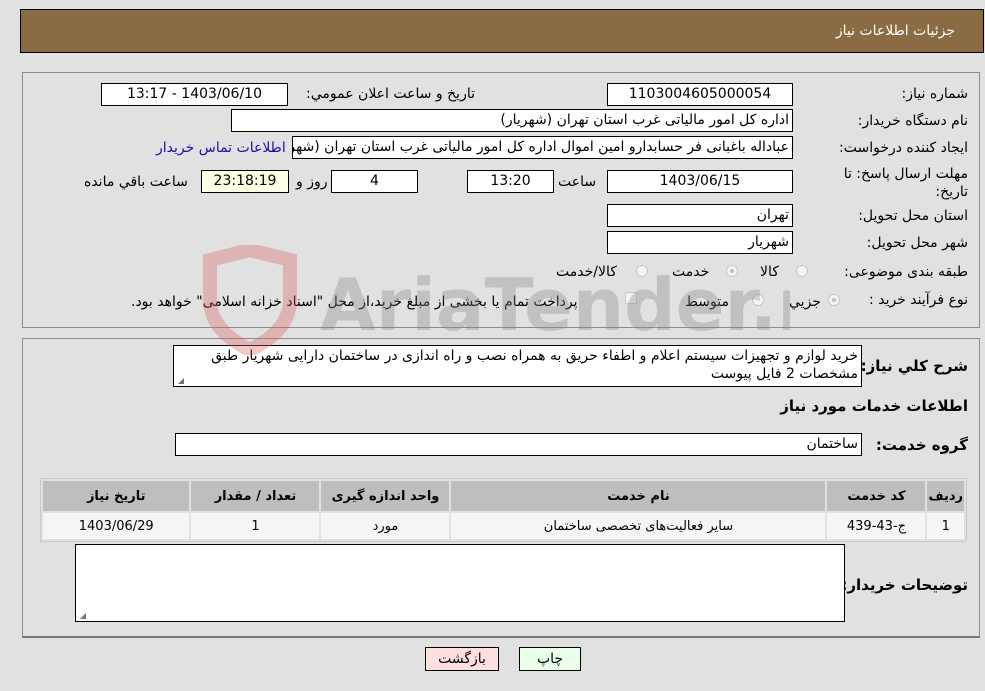  I want to click on category-label: طبقه بندی موضوعی:, so click(906, 272).